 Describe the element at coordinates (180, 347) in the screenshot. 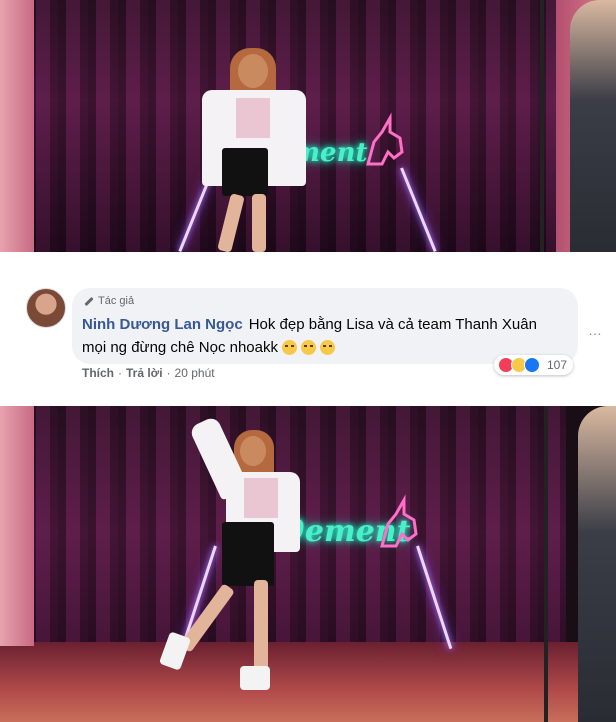

I see `comment-text-continued: mọi ng đừng chê Nọc nhoakk` at that location.